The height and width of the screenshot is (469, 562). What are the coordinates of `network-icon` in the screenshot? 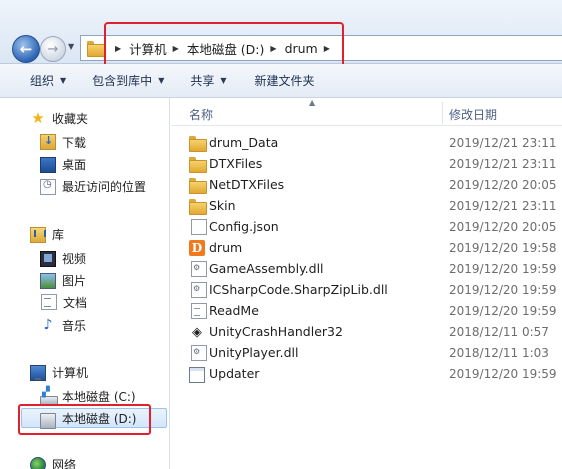 It's located at (38, 462).